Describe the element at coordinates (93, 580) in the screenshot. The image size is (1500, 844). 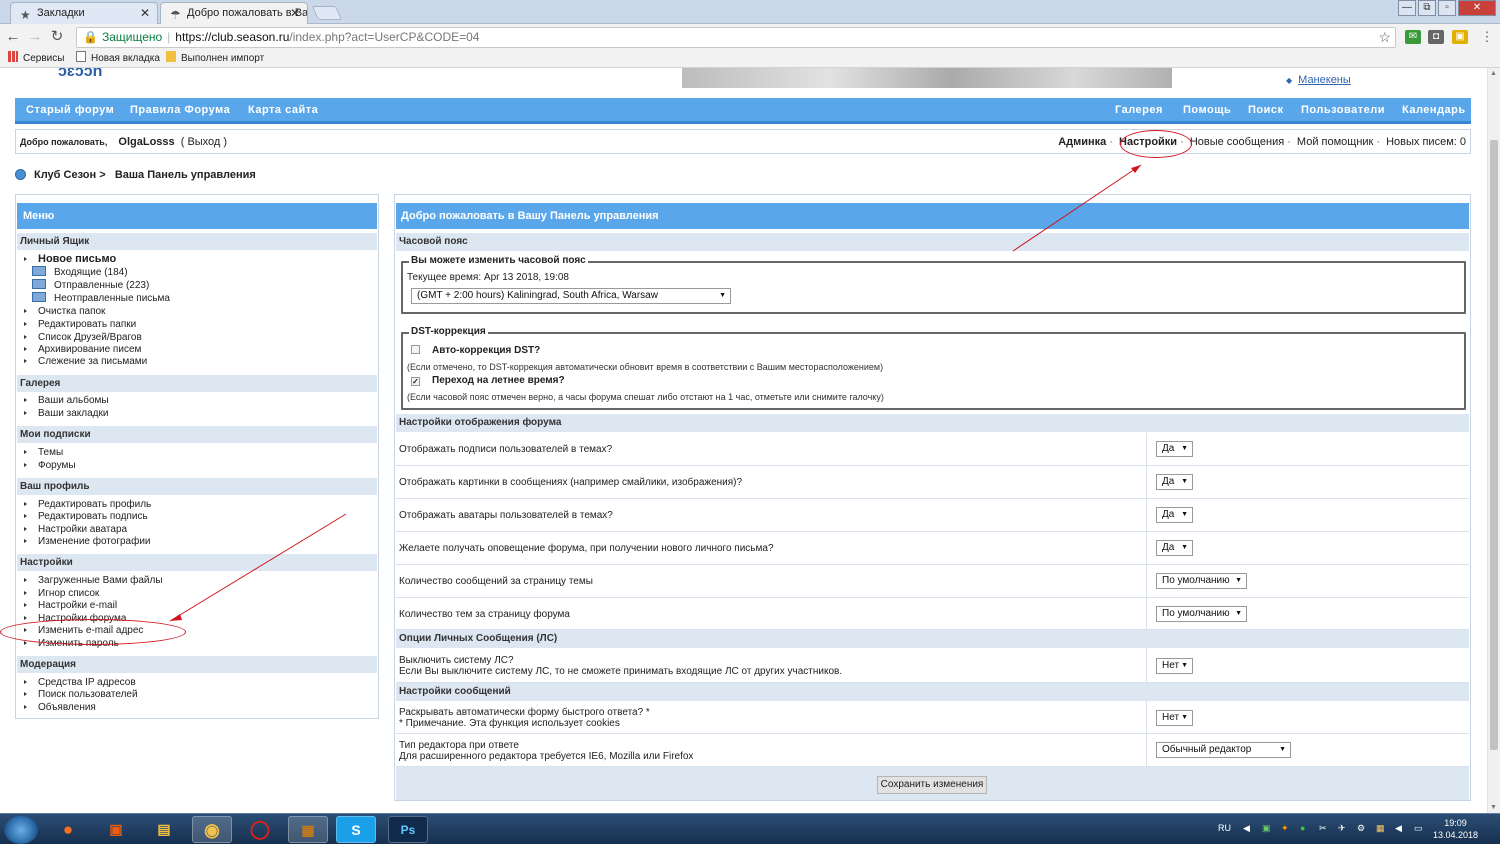
I see `sidebar-item-uploaded-files: Загруженные Вами файлы` at that location.